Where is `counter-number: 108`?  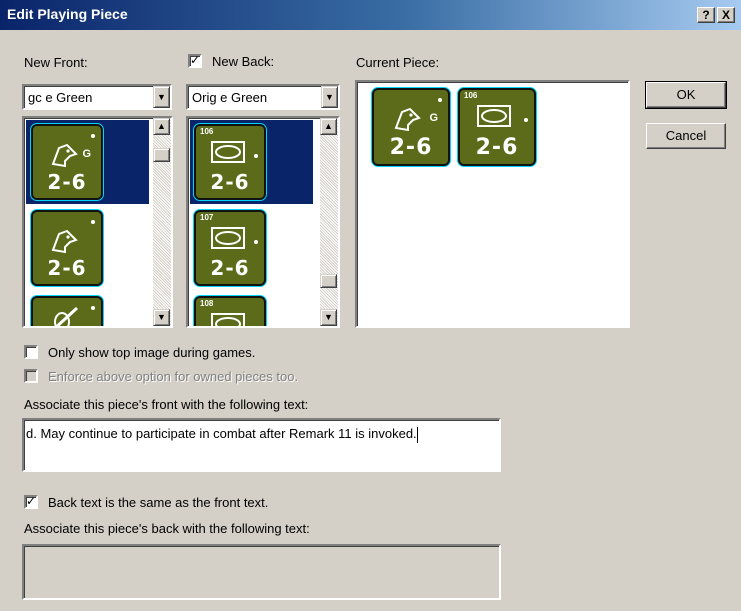 counter-number: 108 is located at coordinates (207, 303).